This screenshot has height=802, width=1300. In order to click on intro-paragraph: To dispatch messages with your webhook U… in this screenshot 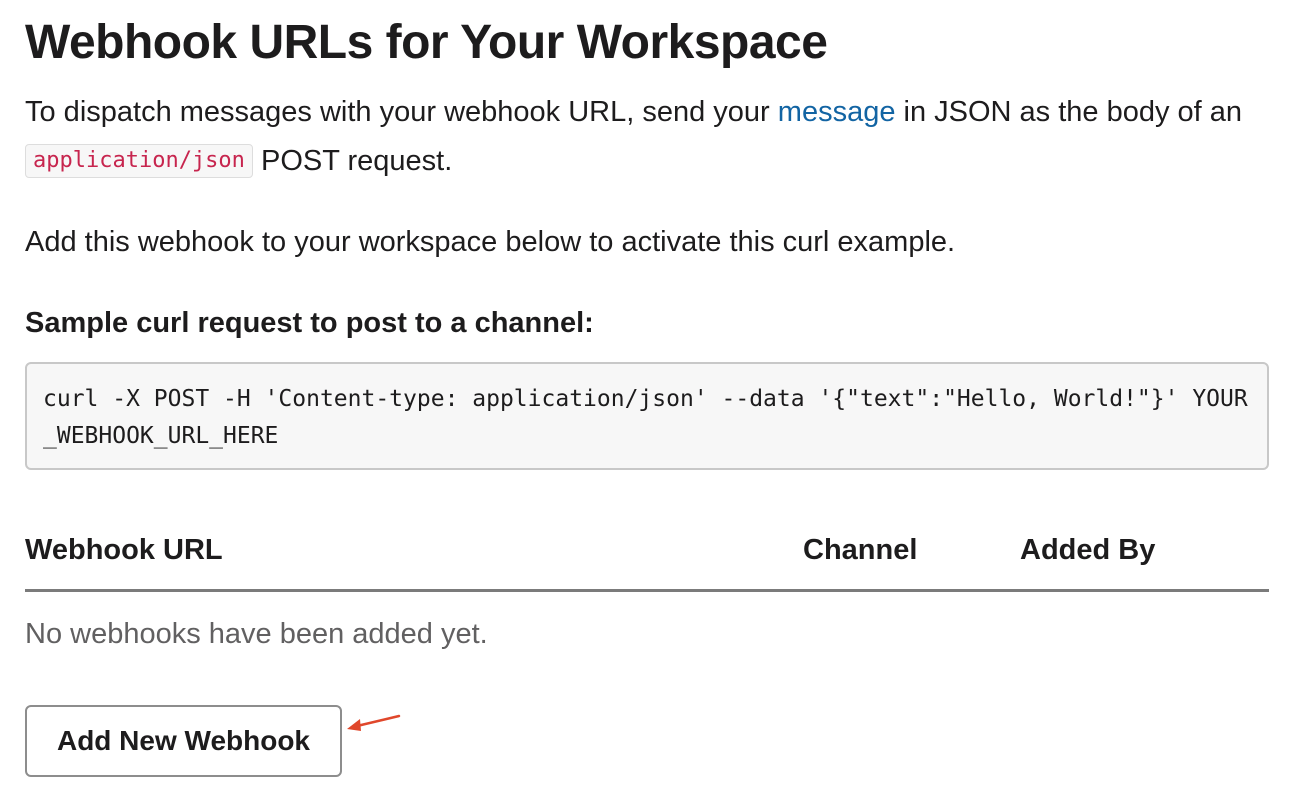, I will do `click(647, 137)`.